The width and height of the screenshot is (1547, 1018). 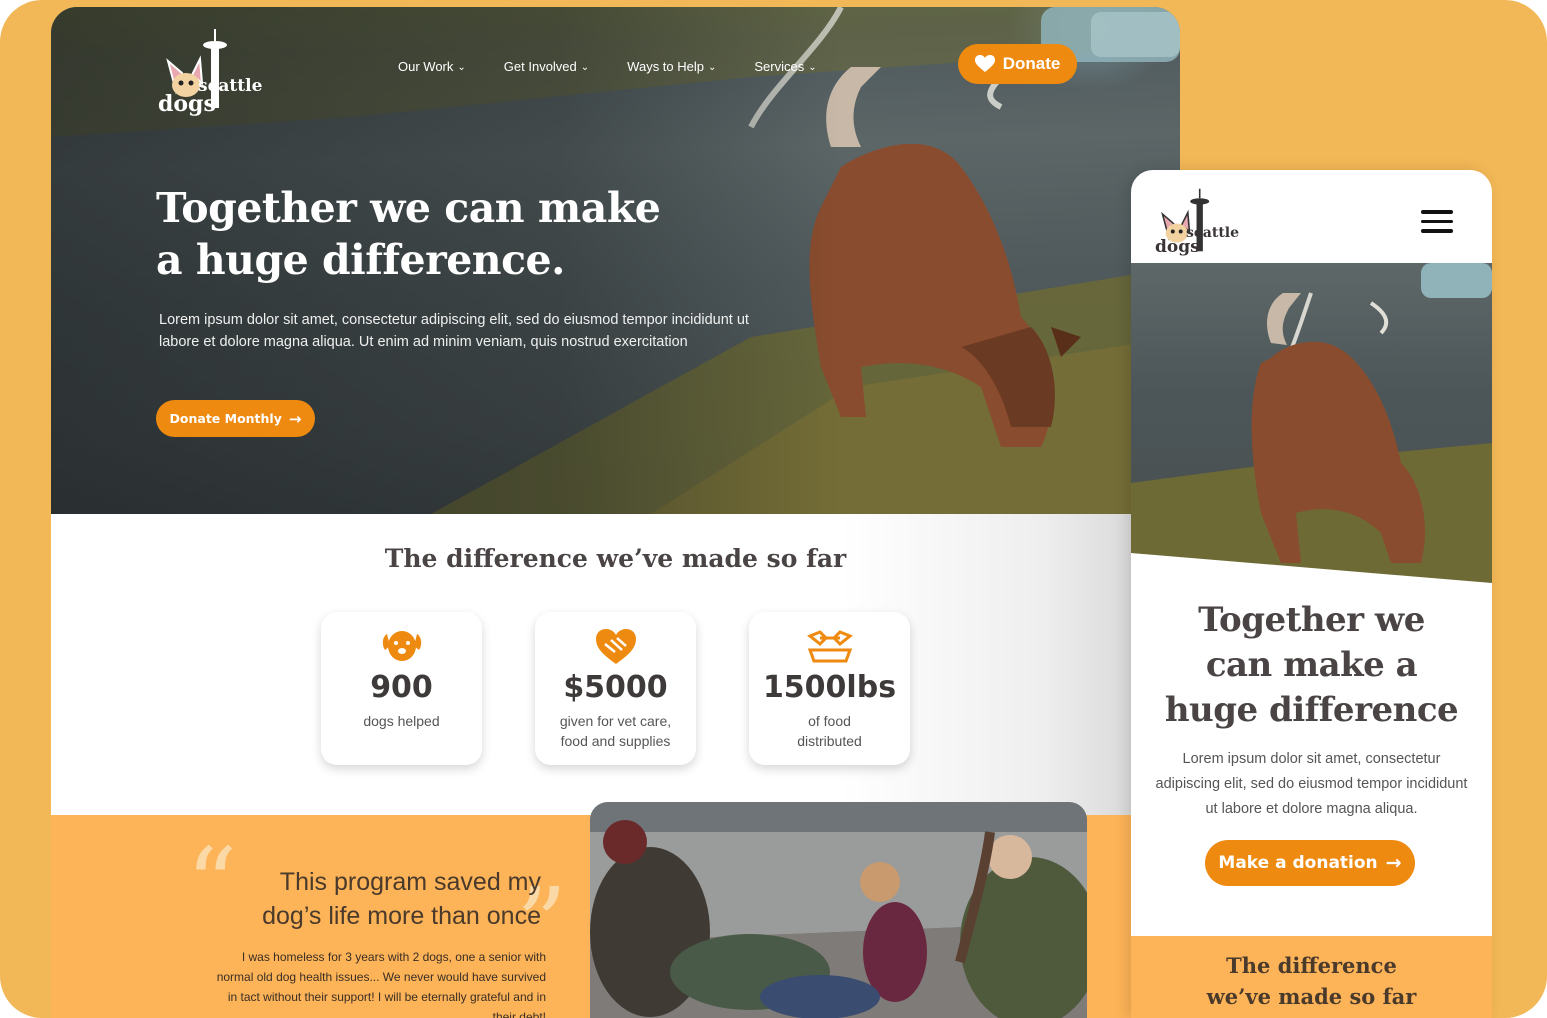 I want to click on mobile-stats-title: The difference we’ve made so far, so click(x=1311, y=981).